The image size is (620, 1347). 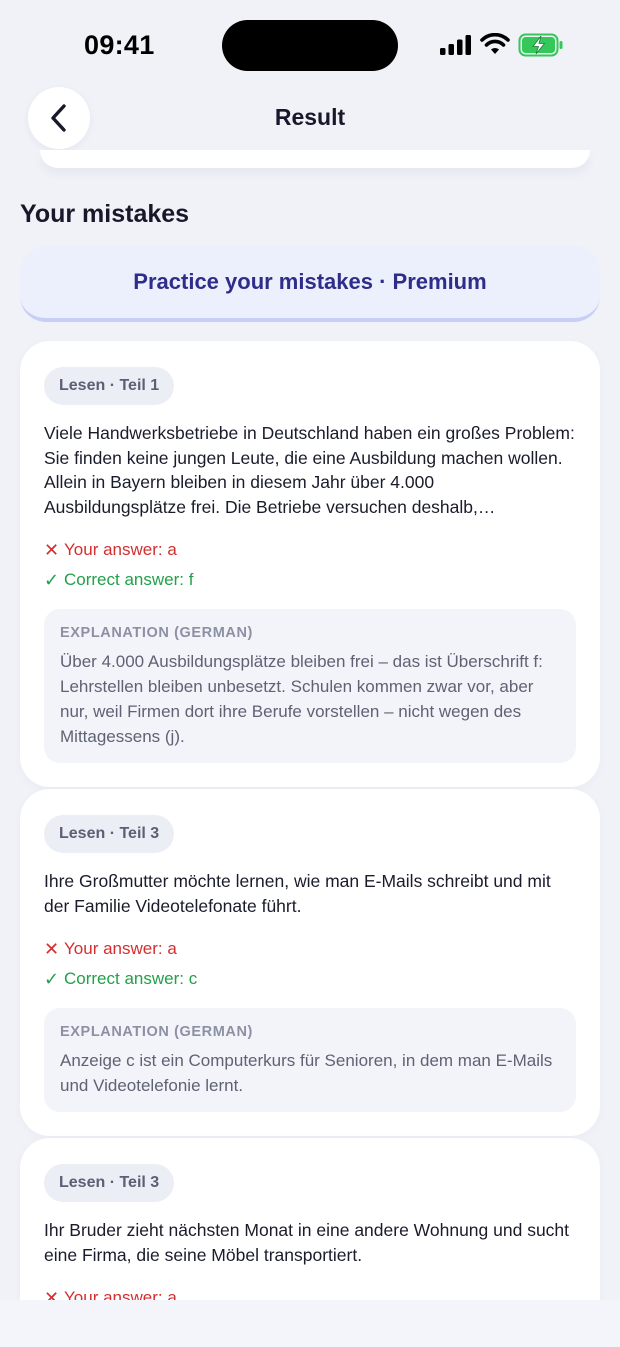 I want to click on previous-card-edge, so click(x=315, y=159).